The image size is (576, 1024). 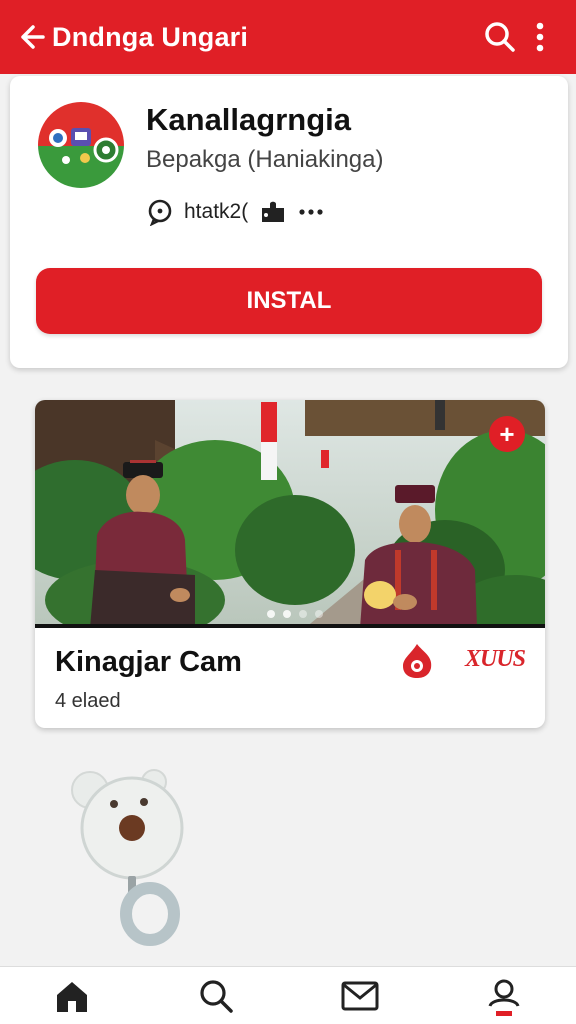 I want to click on profile-icon, so click(x=504, y=997).